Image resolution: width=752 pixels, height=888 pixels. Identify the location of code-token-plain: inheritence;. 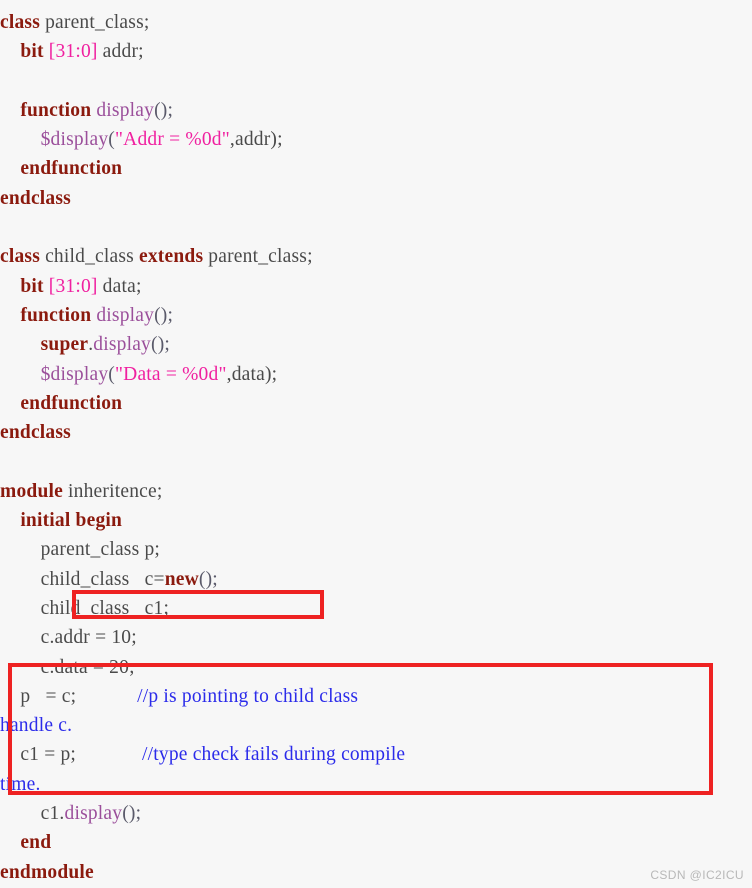
(112, 491).